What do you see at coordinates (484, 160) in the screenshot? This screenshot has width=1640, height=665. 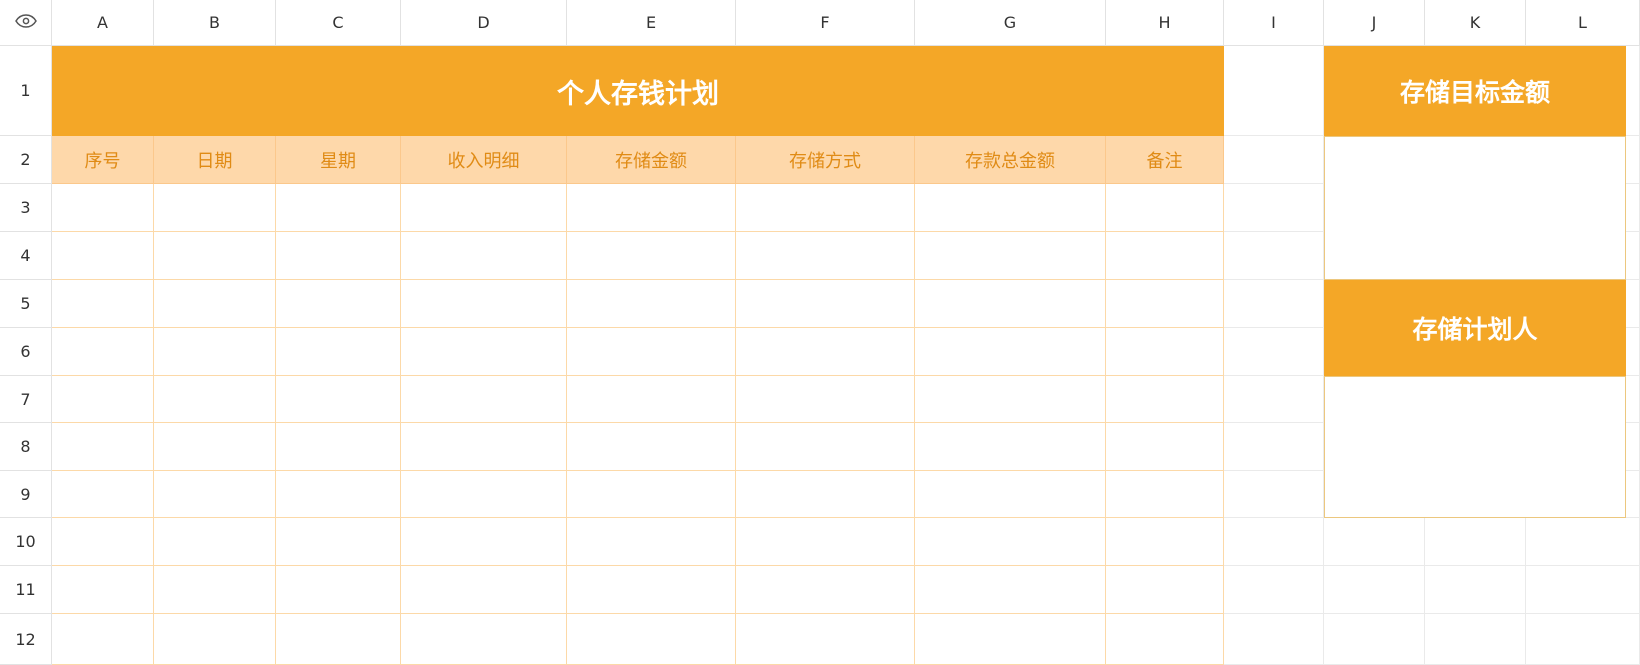 I see `table-header-4: 收入明细` at bounding box center [484, 160].